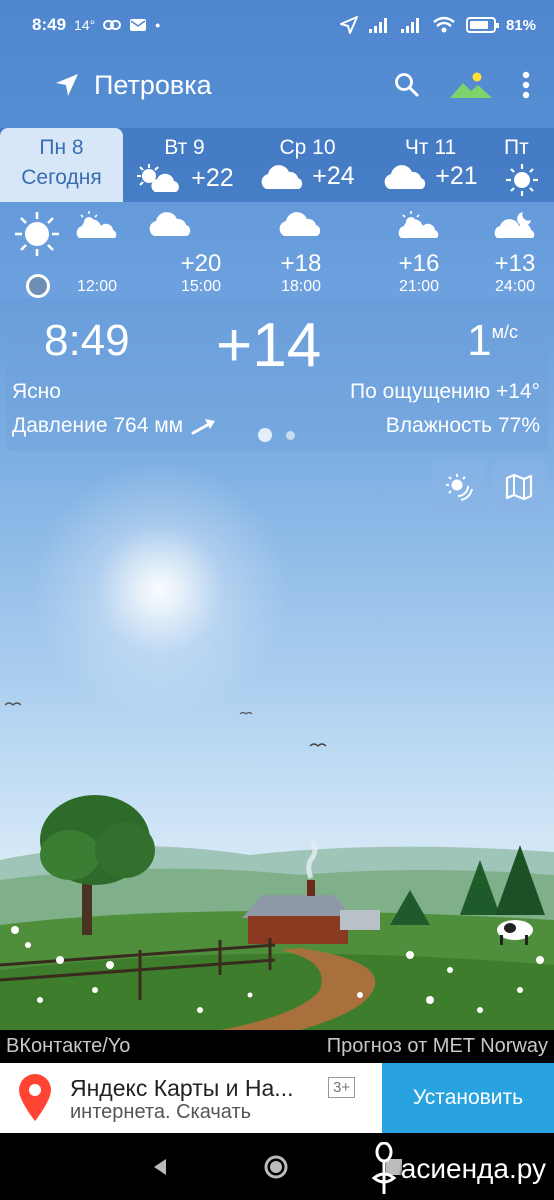 This screenshot has width=554, height=1200. What do you see at coordinates (160, 590) in the screenshot?
I see `sun-glow` at bounding box center [160, 590].